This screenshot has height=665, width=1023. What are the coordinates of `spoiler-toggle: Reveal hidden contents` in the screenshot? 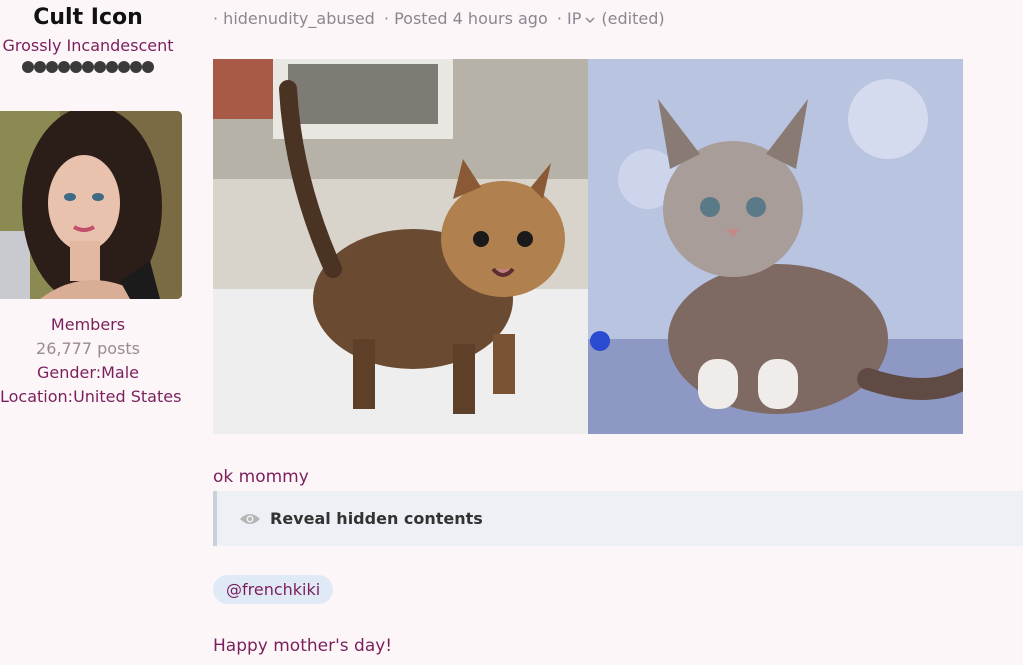 It's located at (618, 518).